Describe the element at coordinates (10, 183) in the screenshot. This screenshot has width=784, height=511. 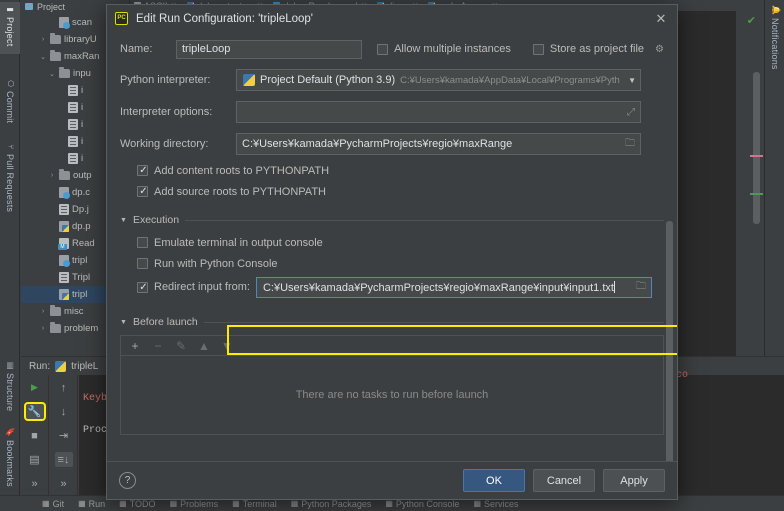
I see `sidebar-item-pull-requests: ⑂ Pull Requests` at that location.